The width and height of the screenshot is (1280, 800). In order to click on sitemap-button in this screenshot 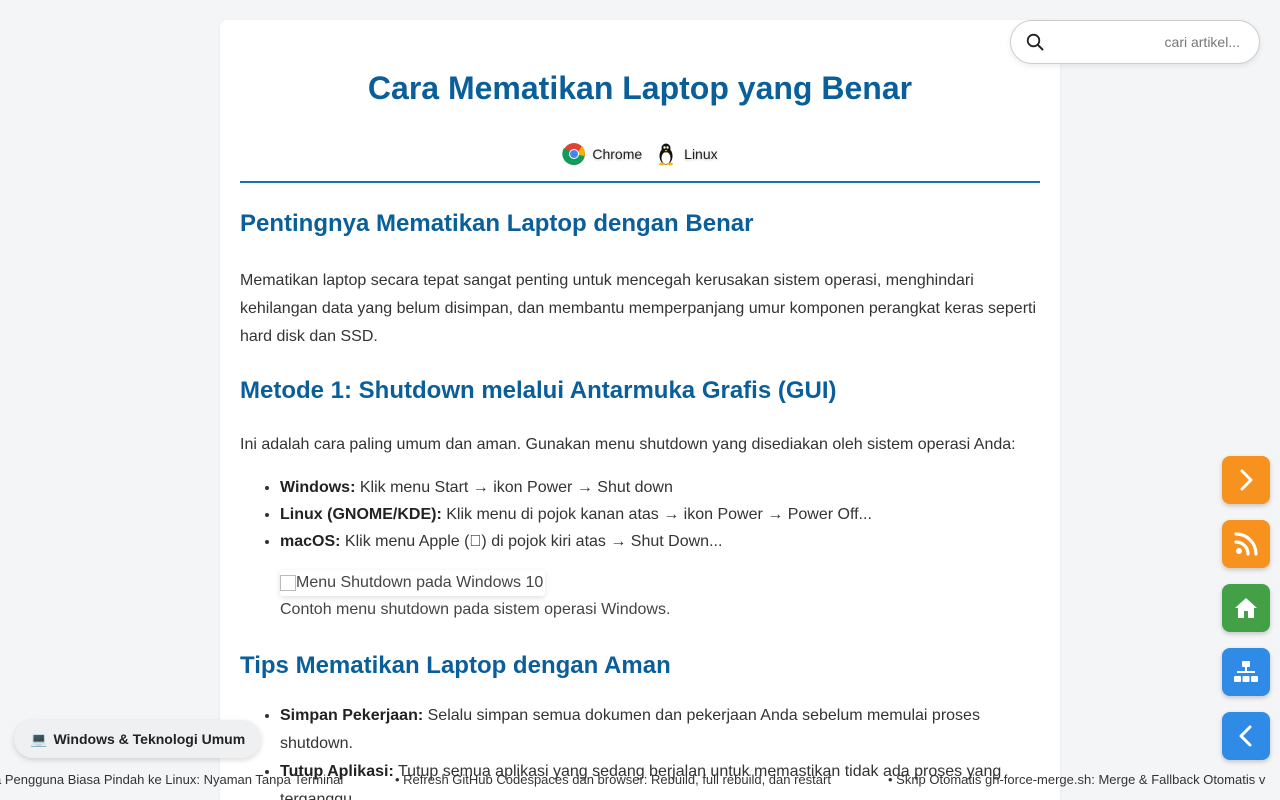, I will do `click(1246, 672)`.